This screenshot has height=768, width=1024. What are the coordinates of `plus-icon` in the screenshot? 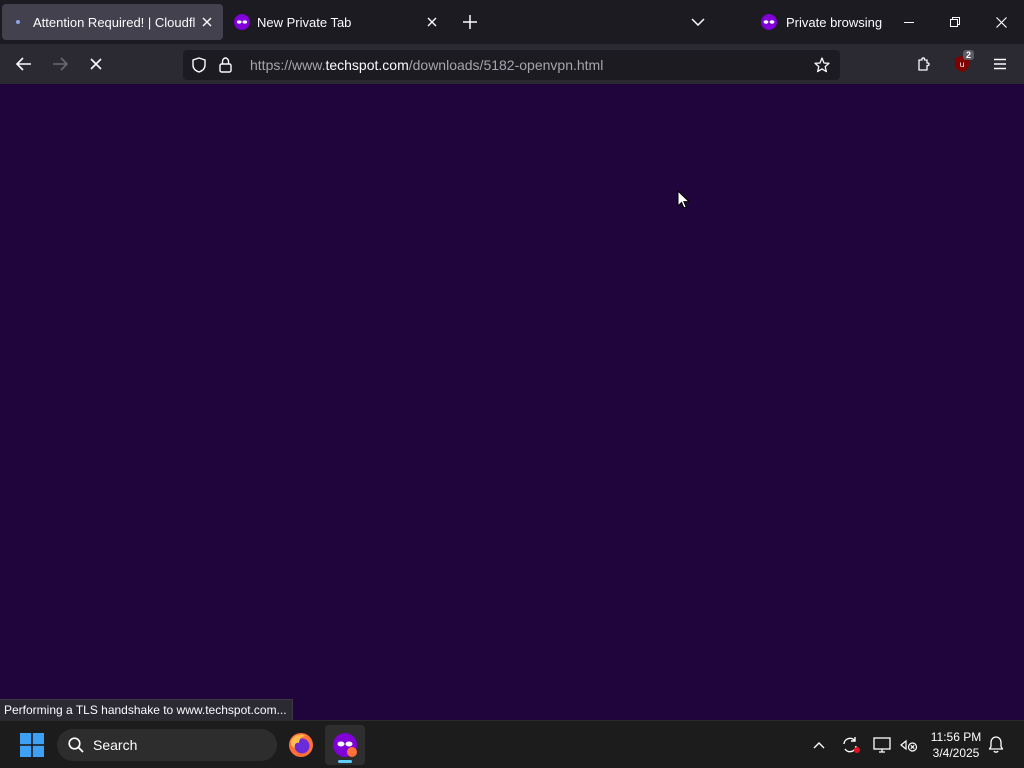 It's located at (470, 22).